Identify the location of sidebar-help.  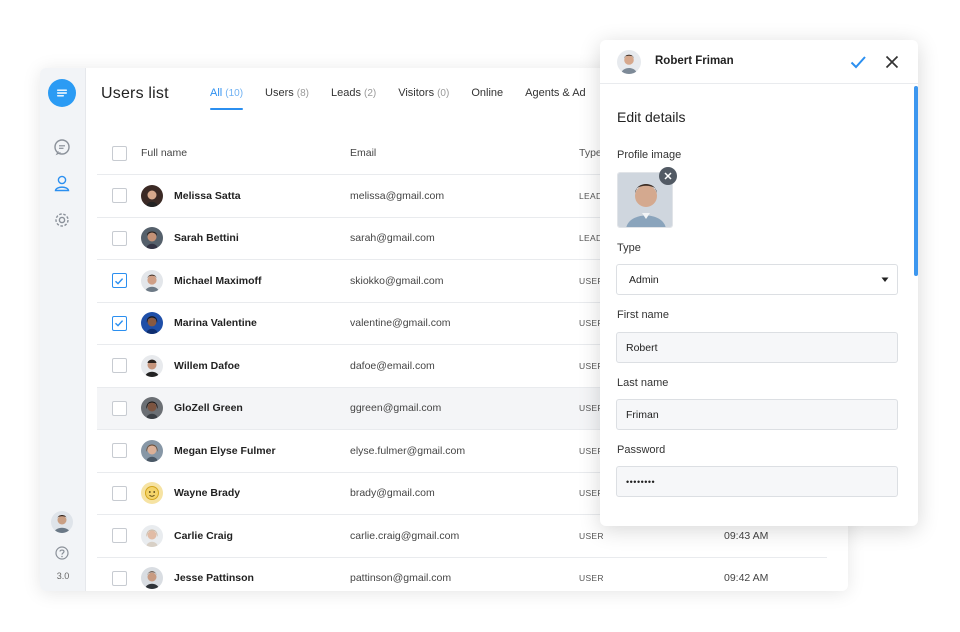
(62, 553).